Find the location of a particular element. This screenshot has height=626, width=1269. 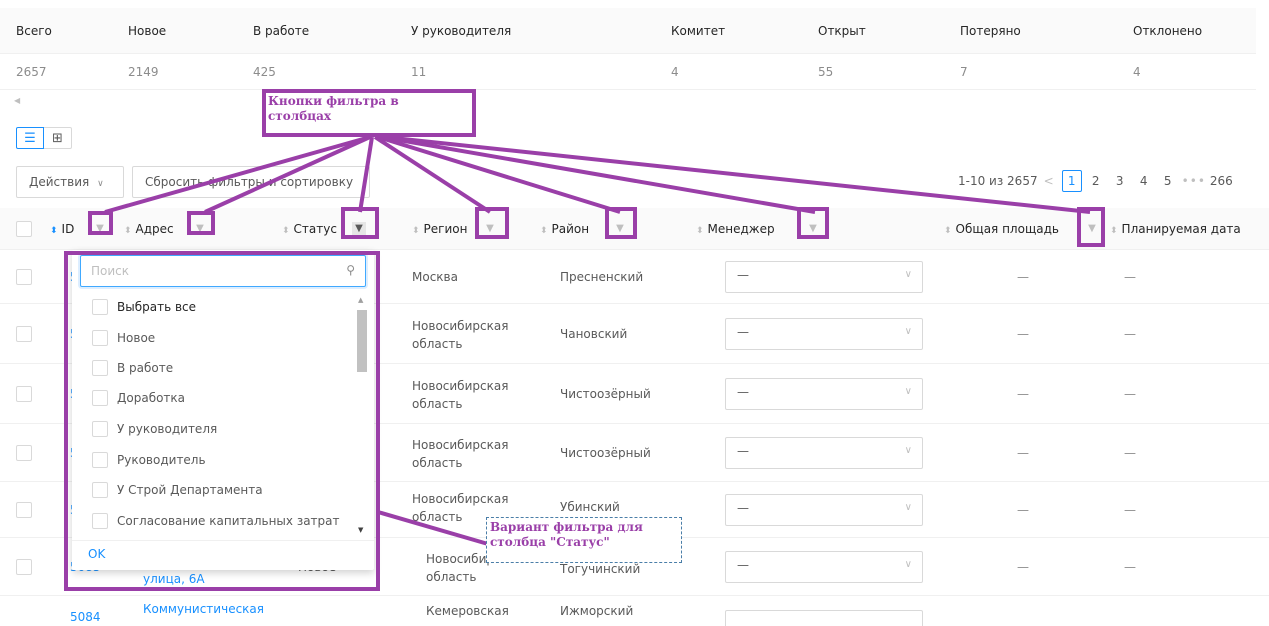

highlight-filter-address is located at coordinates (201, 223).